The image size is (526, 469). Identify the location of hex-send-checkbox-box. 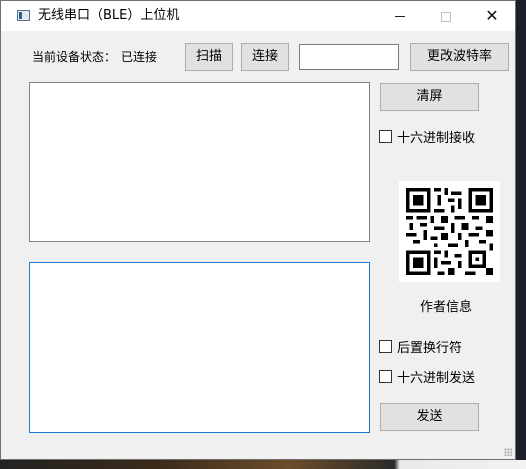
(385, 376).